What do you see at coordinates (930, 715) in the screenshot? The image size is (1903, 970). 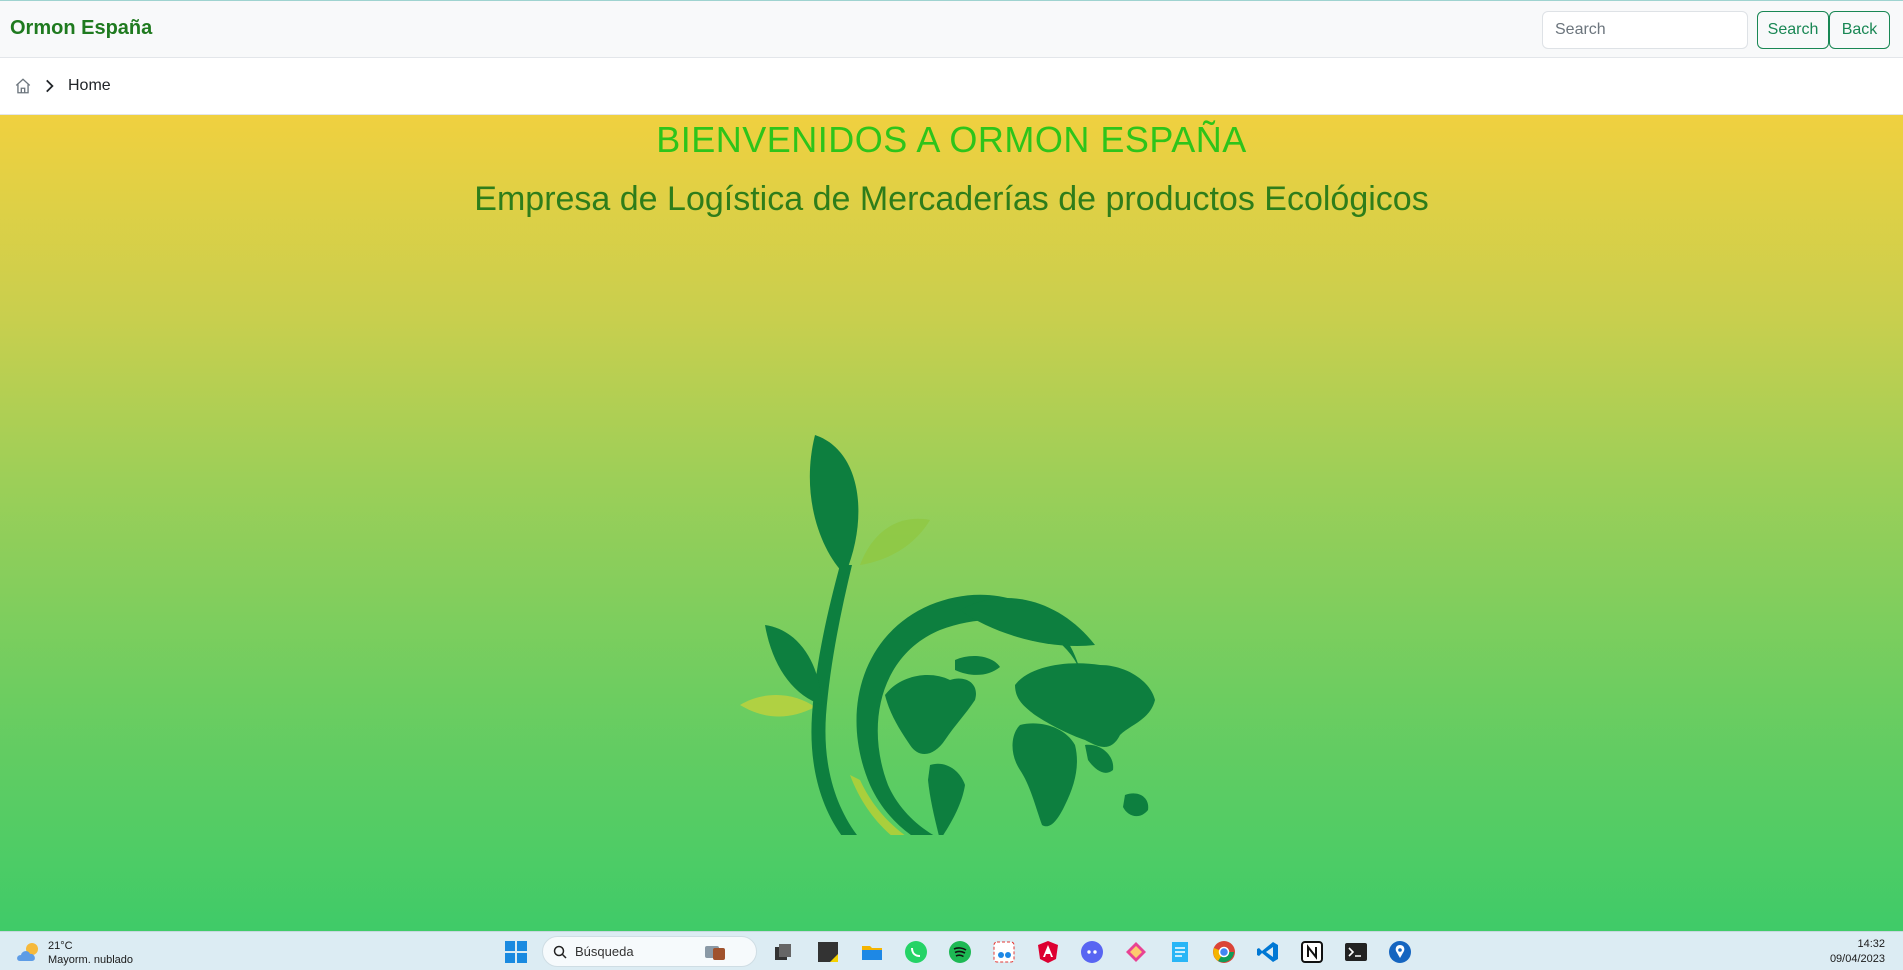 I see `north-america` at bounding box center [930, 715].